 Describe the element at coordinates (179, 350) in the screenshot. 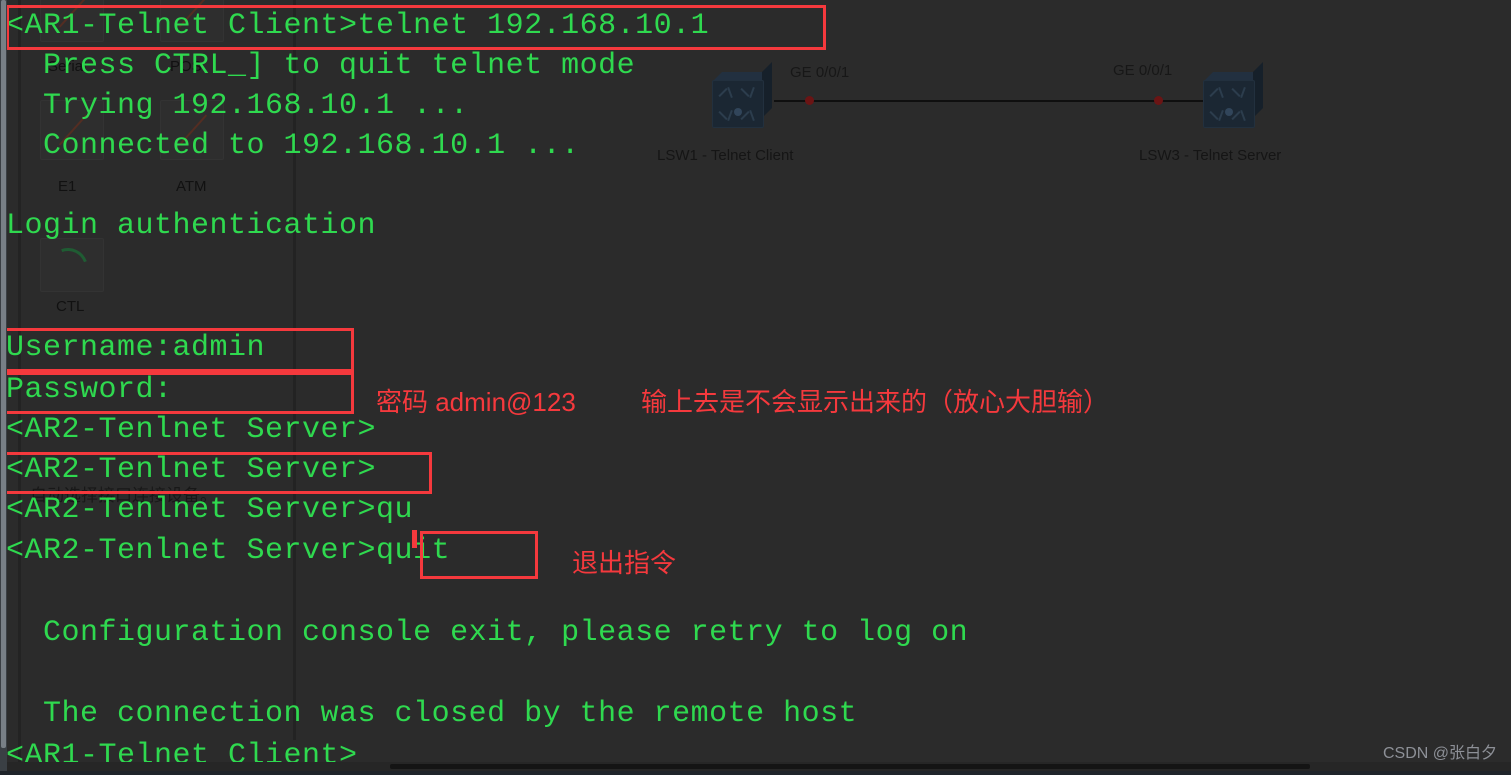

I see `highlight-box-username` at that location.